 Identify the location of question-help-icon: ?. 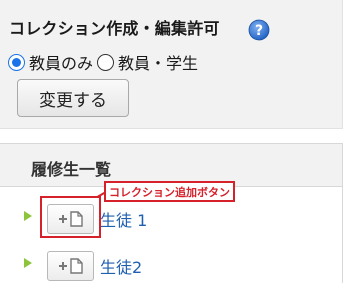
(259, 30).